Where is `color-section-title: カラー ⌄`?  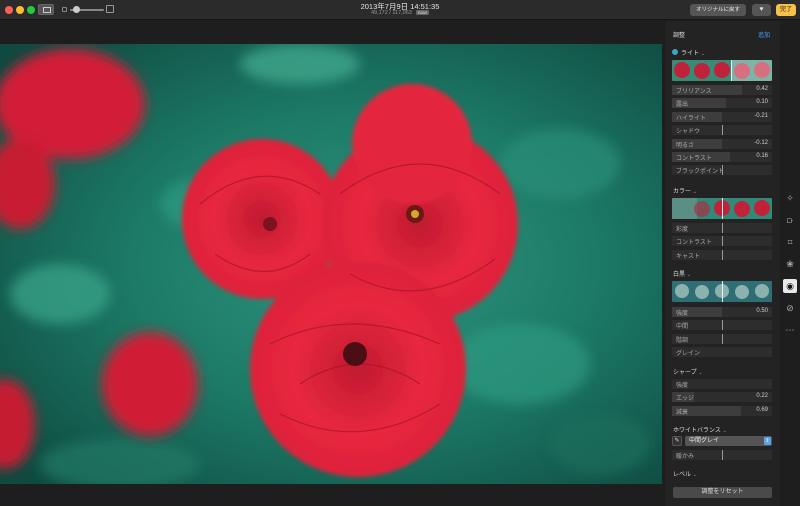 color-section-title: カラー ⌄ is located at coordinates (685, 190).